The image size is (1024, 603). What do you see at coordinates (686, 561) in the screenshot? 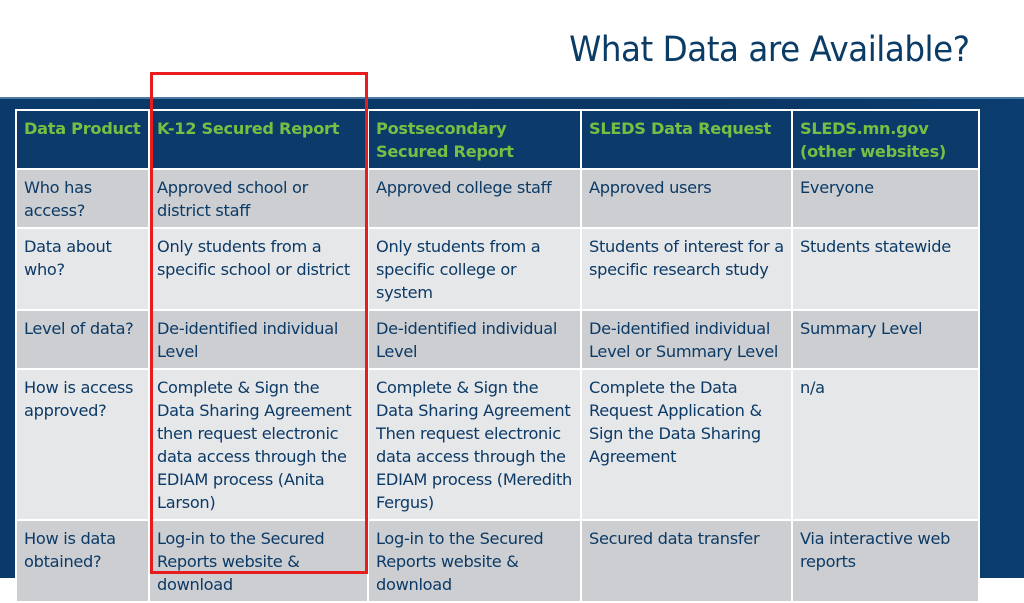
I see `table-cell: Secured data transfer` at bounding box center [686, 561].